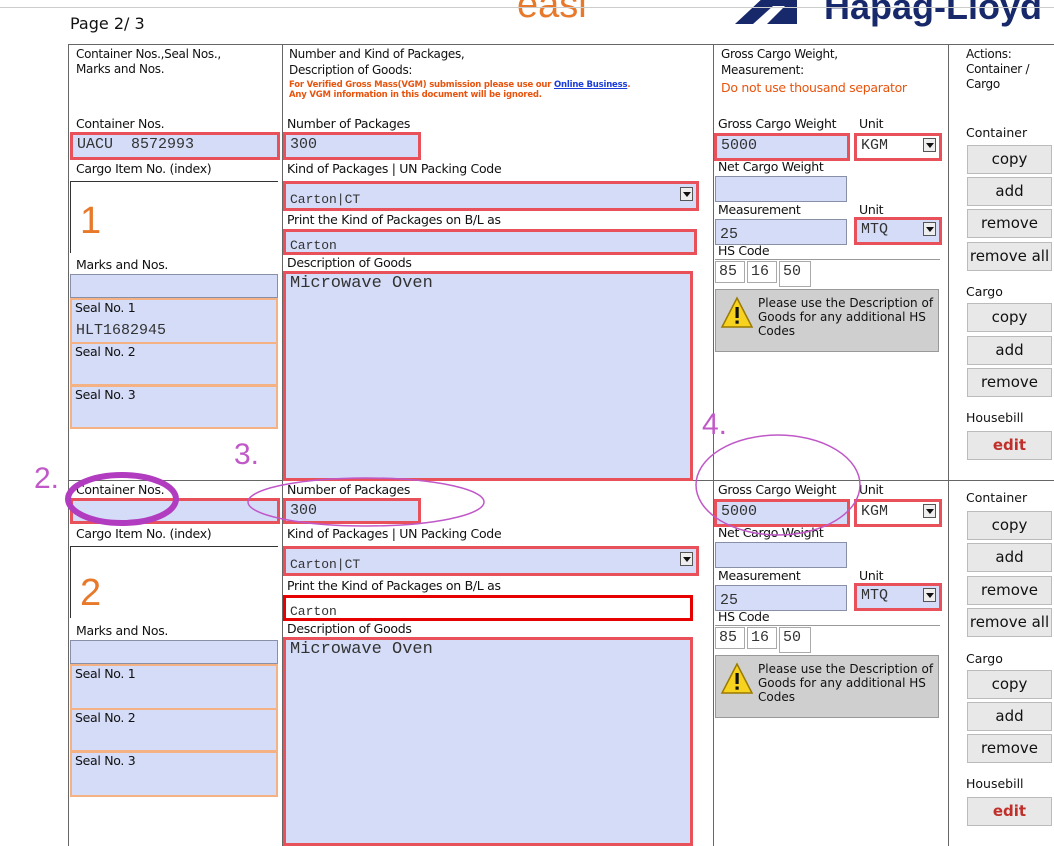  Describe the element at coordinates (814, 87) in the screenshot. I see `thousand-sep-warning: Do not use thousand separator` at that location.